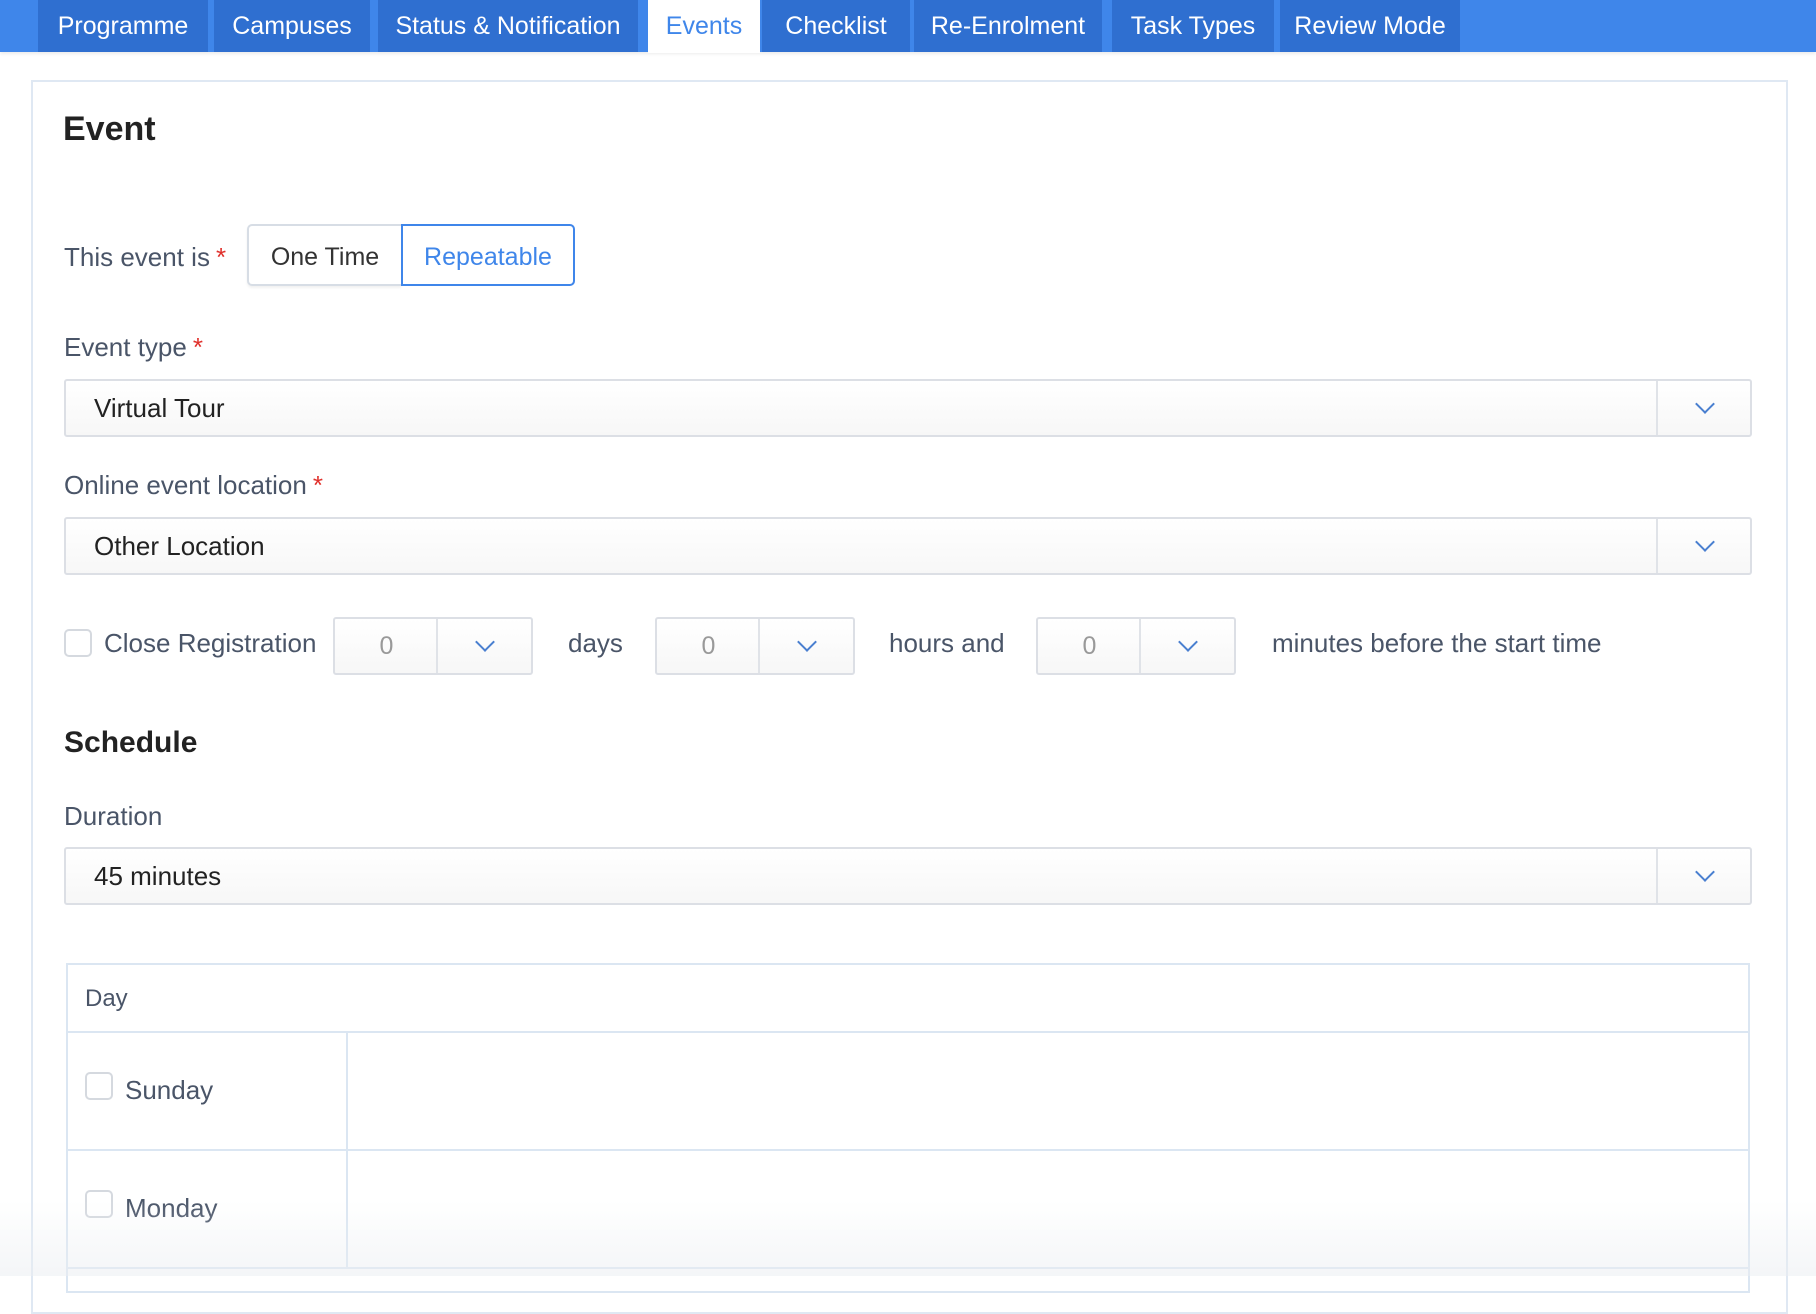 Image resolution: width=1816 pixels, height=1314 pixels. I want to click on close-registration-checkbox, so click(78, 643).